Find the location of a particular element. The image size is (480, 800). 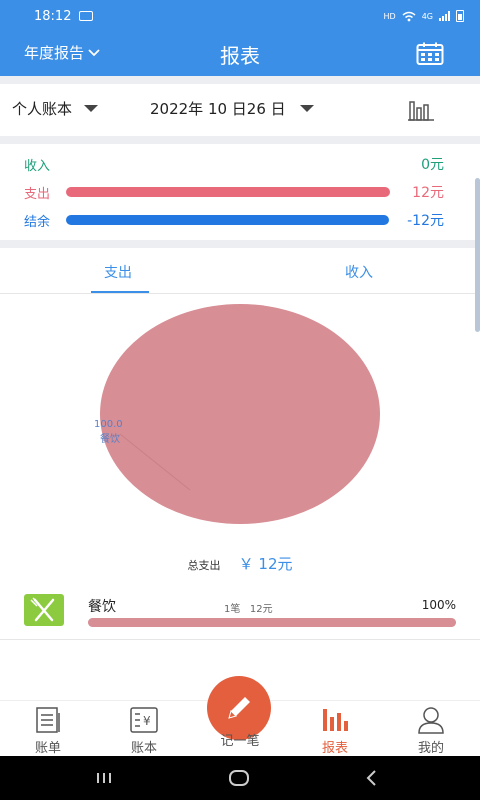

nav-mine: 我的 is located at coordinates (431, 730).